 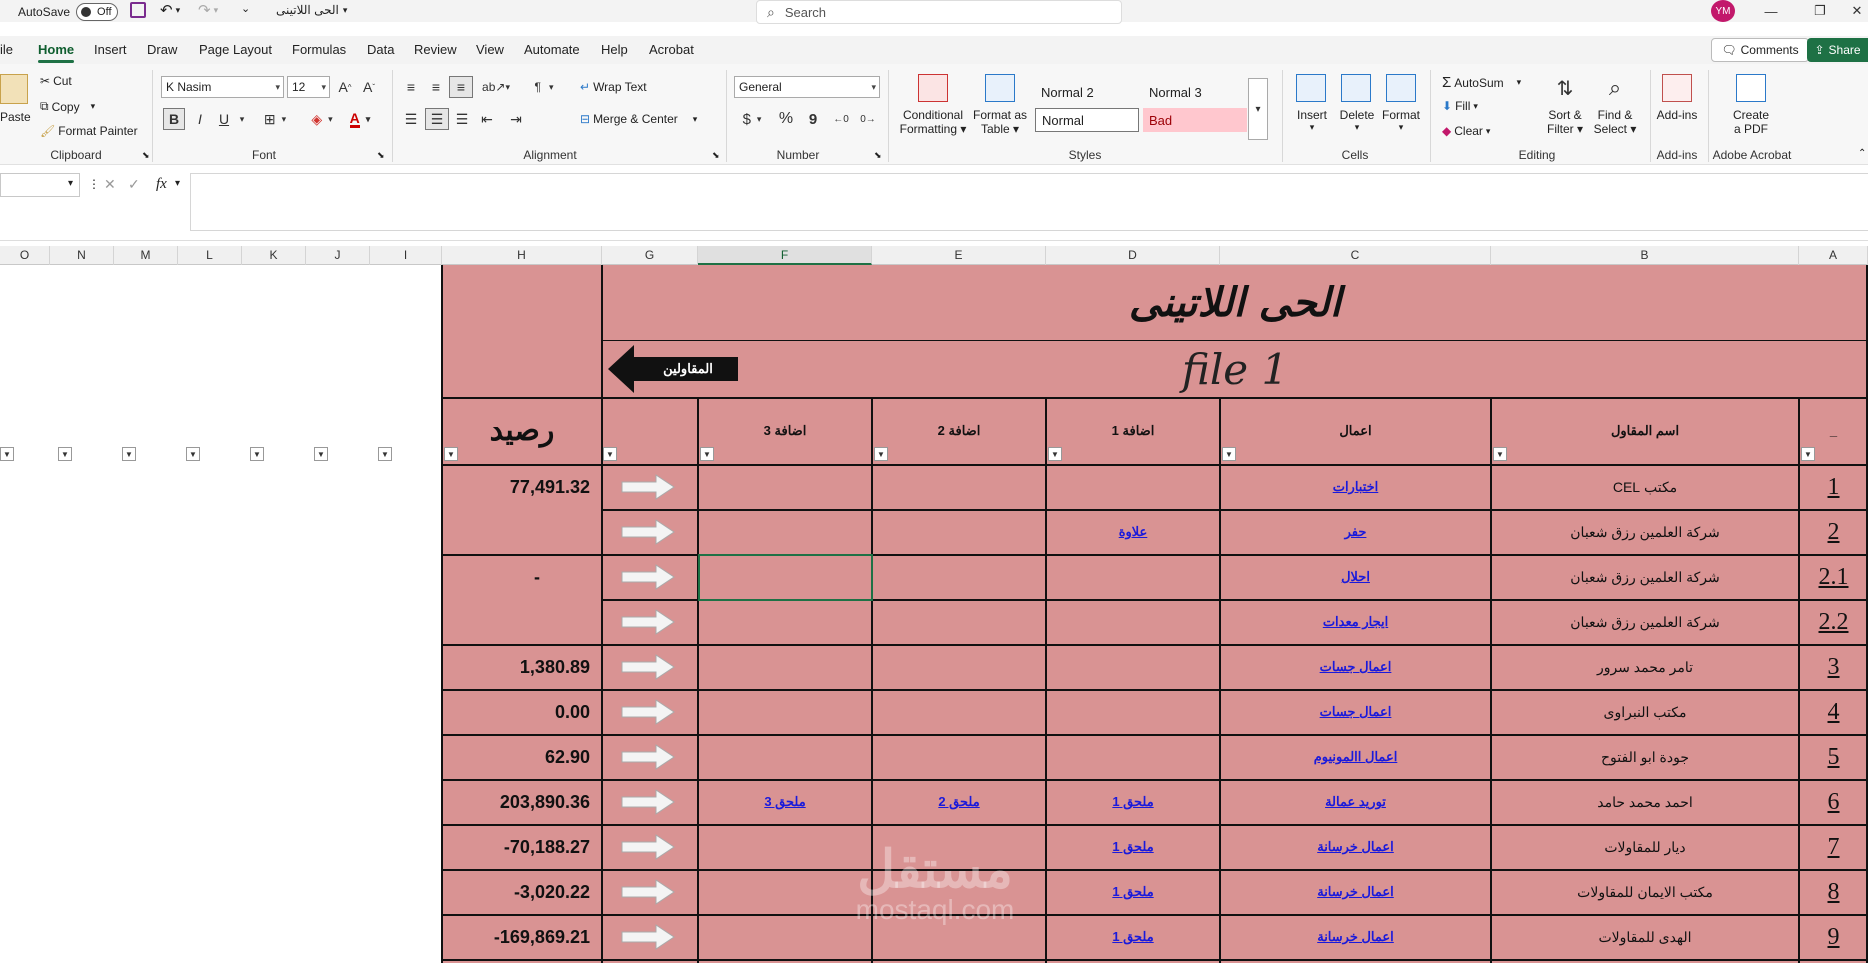 I want to click on filter-button-d: ▼, so click(x=1055, y=454).